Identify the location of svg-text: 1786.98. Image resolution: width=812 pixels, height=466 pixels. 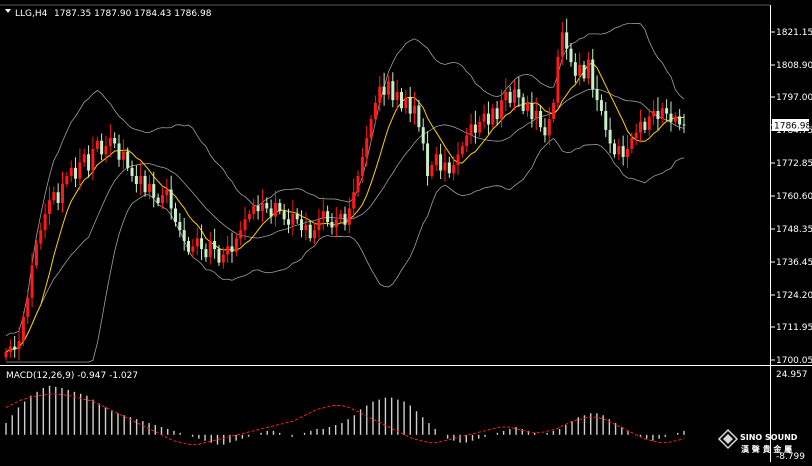
(792, 127).